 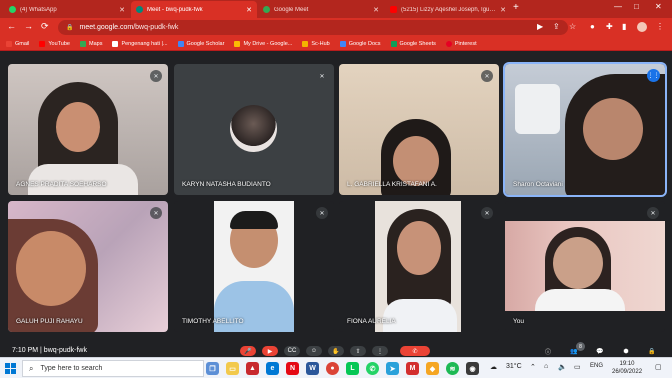 I want to click on emoji-button: ☺, so click(x=314, y=351).